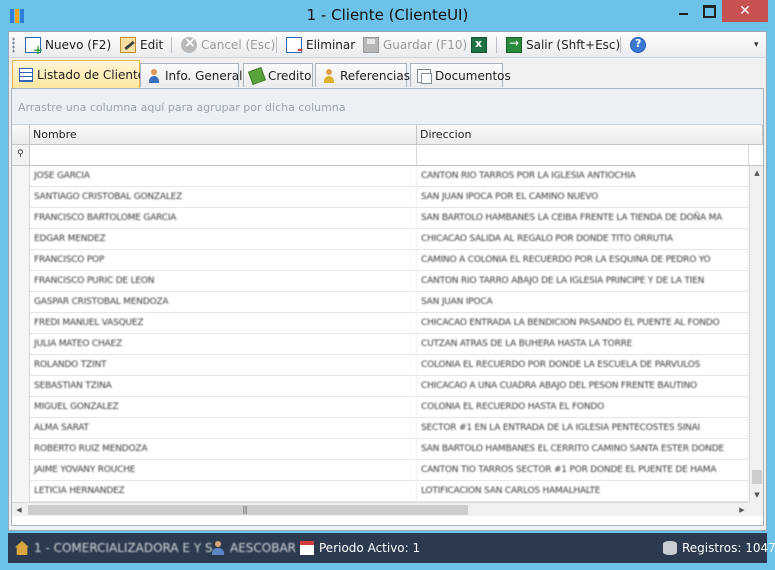 This screenshot has width=775, height=570. I want to click on vertical-scroll-thumb, so click(757, 477).